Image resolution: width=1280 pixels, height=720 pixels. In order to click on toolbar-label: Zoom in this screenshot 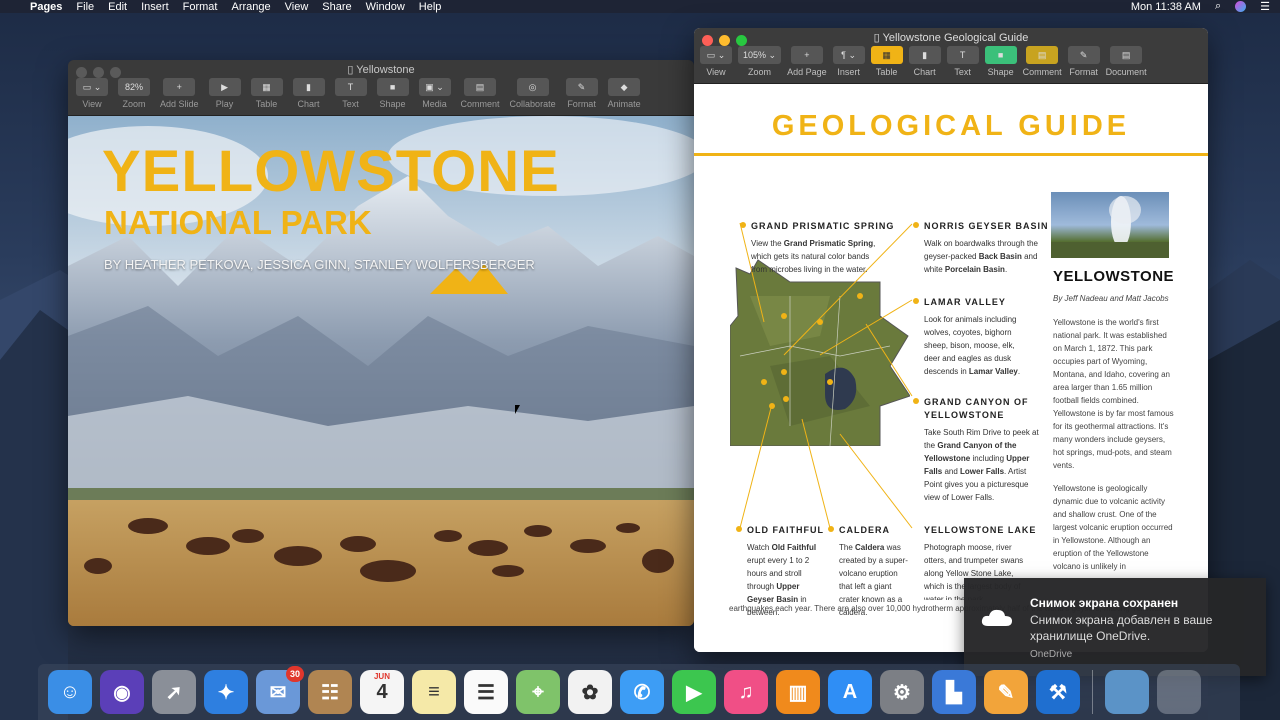, I will do `click(134, 104)`.